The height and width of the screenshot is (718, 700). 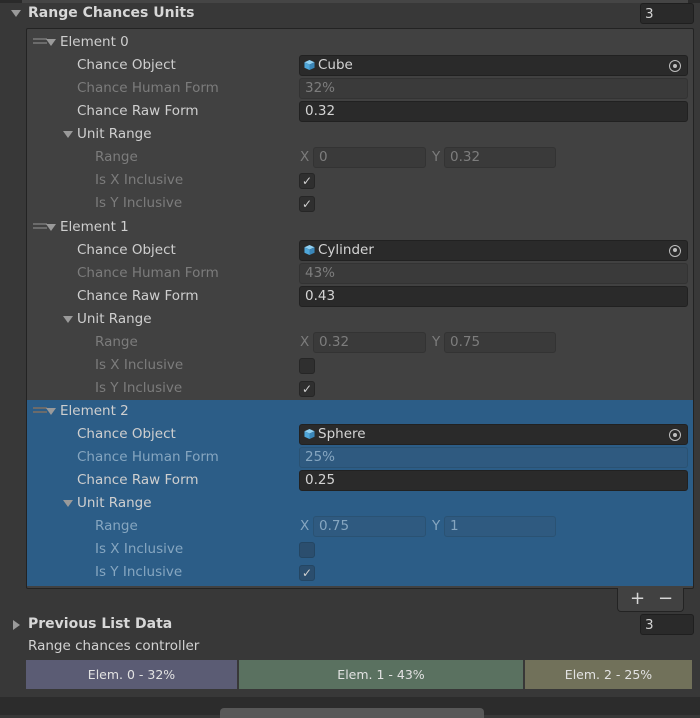 I want to click on remove-element-button: −, so click(x=665, y=599).